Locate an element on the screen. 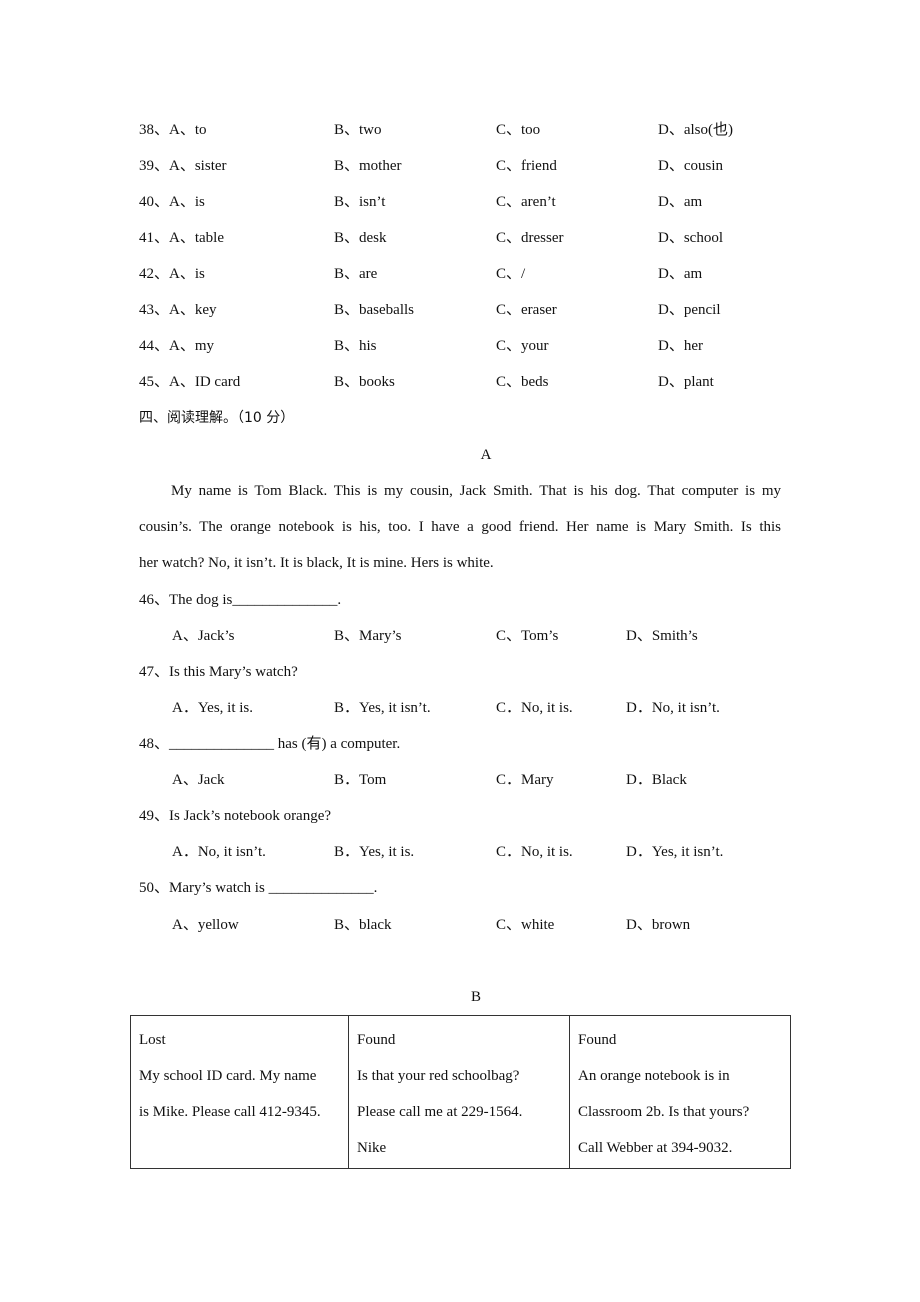 This screenshot has height=1302, width=920. option-d: D、brown is located at coordinates (658, 925).